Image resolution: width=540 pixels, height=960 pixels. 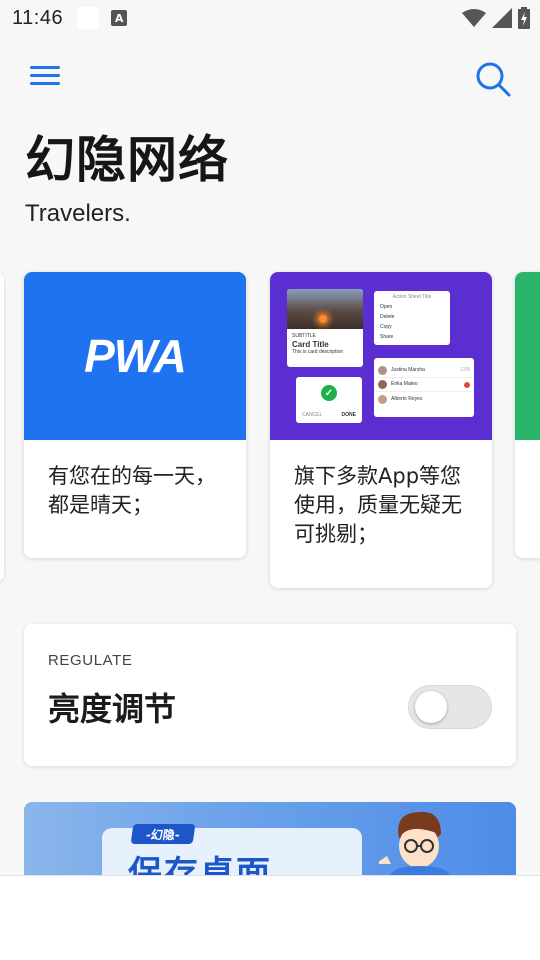 What do you see at coordinates (90, 660) in the screenshot?
I see `card-overline: REGULATE` at bounding box center [90, 660].